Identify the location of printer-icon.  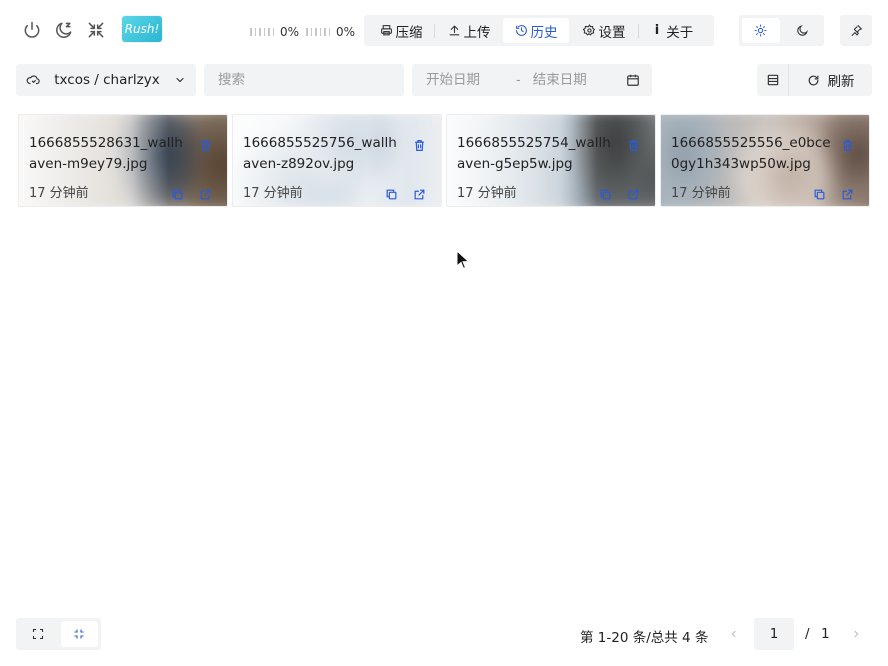
(386, 30).